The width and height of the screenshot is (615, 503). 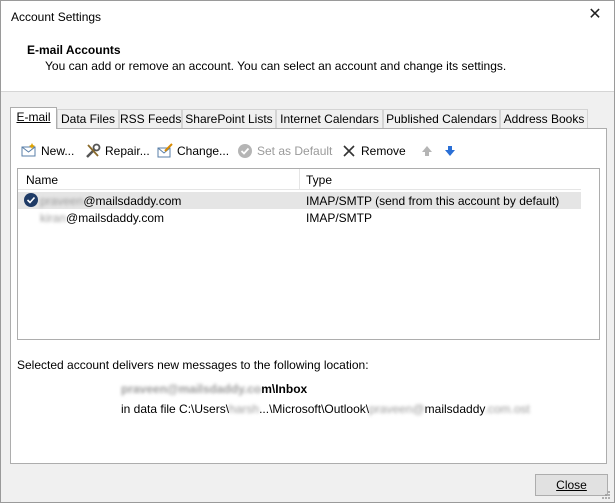 What do you see at coordinates (339, 218) in the screenshot?
I see `account-type: IMAP/SMTP` at bounding box center [339, 218].